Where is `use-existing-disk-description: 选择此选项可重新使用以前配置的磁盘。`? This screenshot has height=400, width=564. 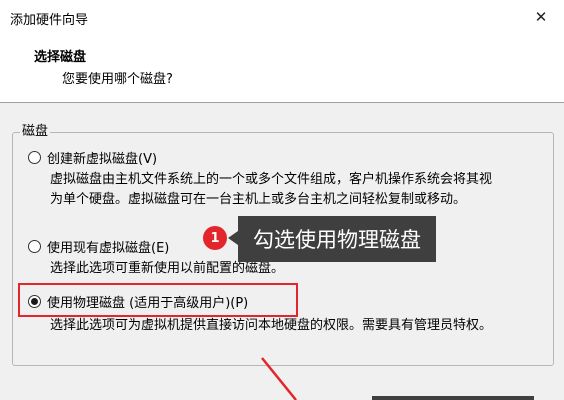 use-existing-disk-description: 选择此选项可重新使用以前配置的磁盘。 is located at coordinates (167, 269).